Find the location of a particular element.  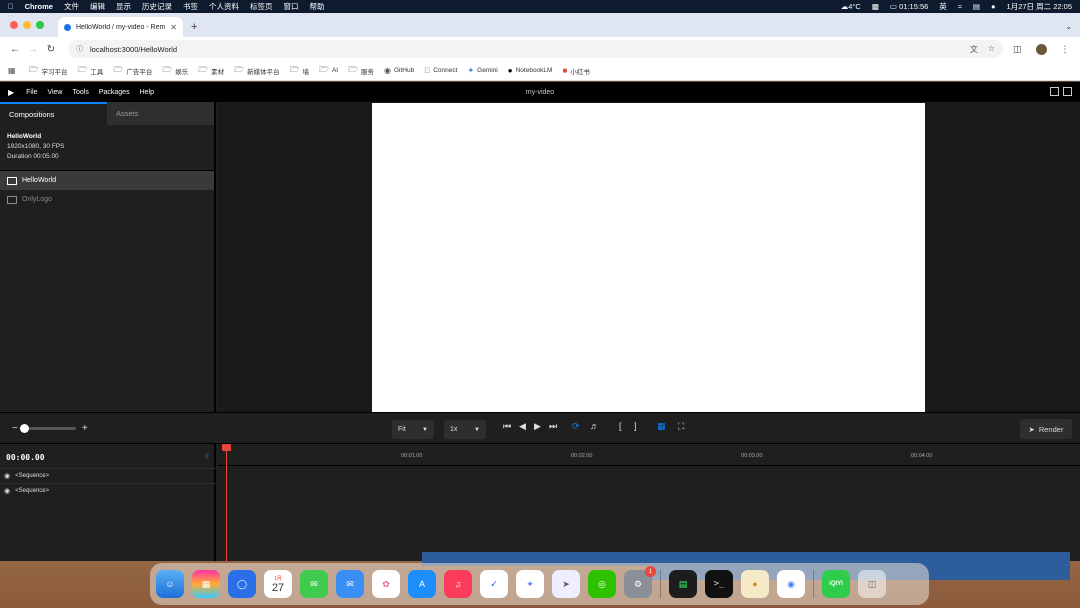

tab-assets: Assets is located at coordinates (160, 113).